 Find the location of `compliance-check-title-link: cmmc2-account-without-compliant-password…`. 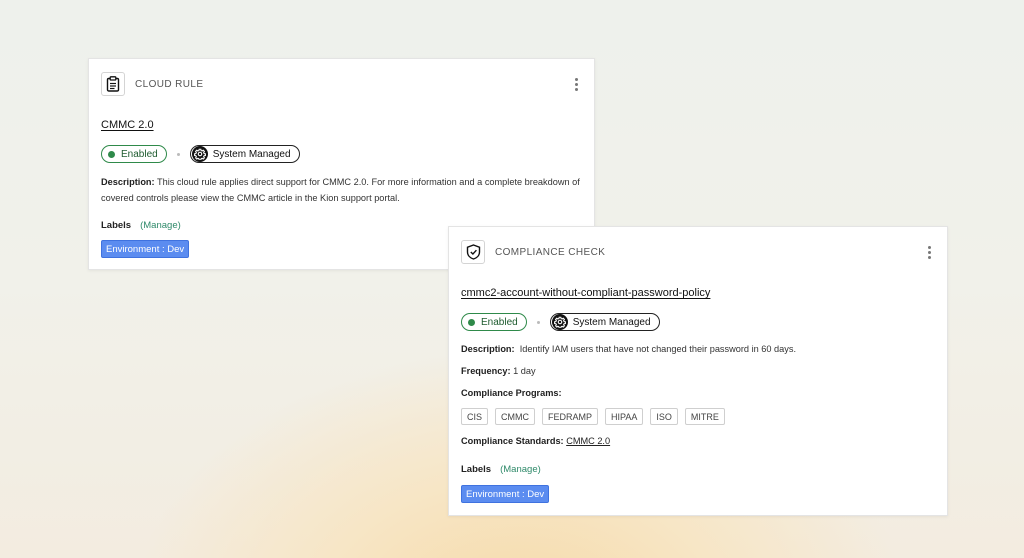

compliance-check-title-link: cmmc2-account-without-compliant-password… is located at coordinates (585, 293).